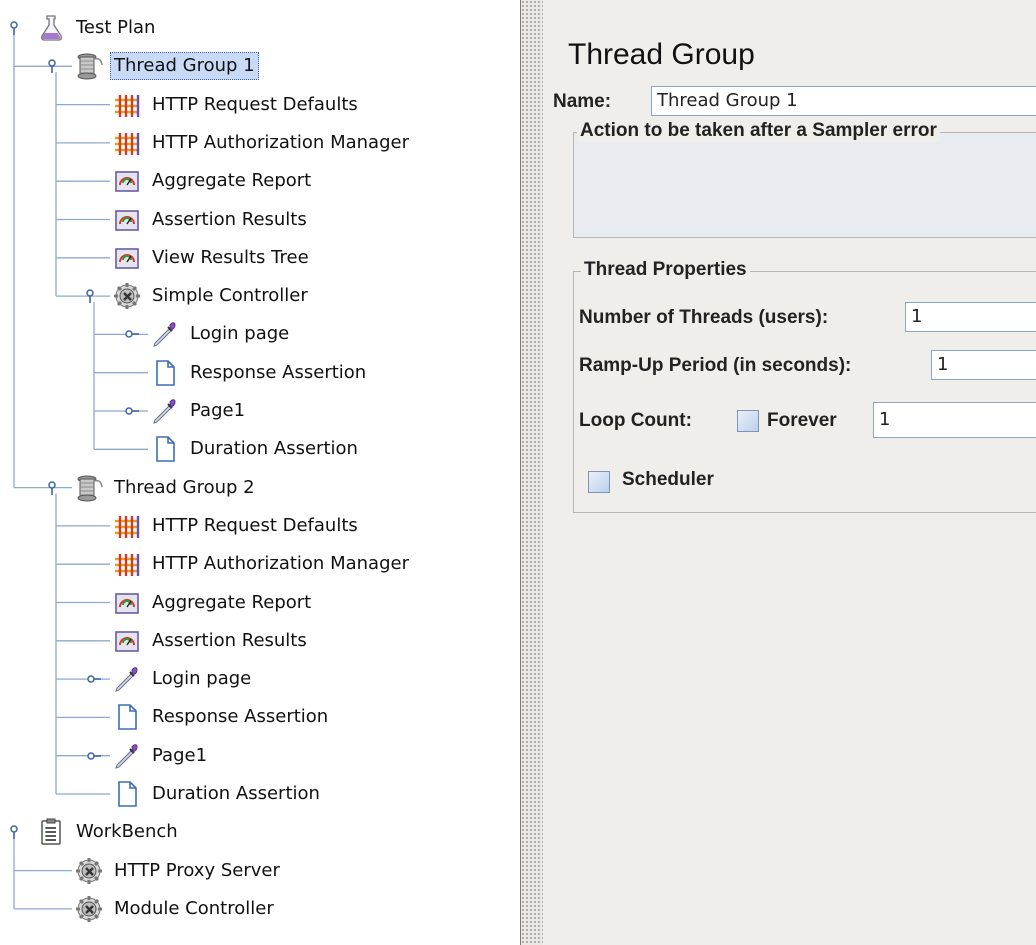  What do you see at coordinates (843, 101) in the screenshot?
I see `name-field: Thread Group 1` at bounding box center [843, 101].